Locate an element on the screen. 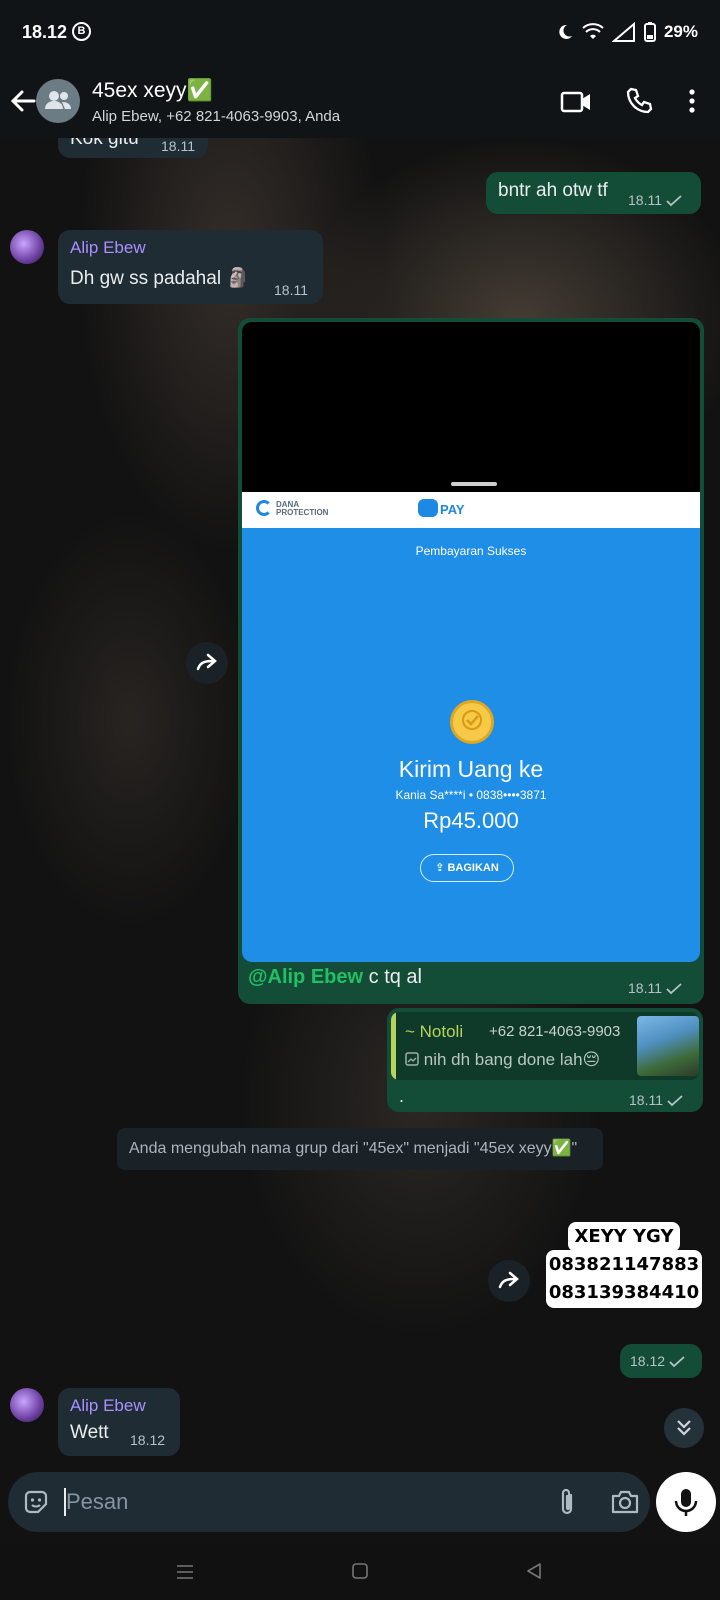 The image size is (720, 1600). quoted-text: nih dh bang done lah😔 is located at coordinates (502, 1060).